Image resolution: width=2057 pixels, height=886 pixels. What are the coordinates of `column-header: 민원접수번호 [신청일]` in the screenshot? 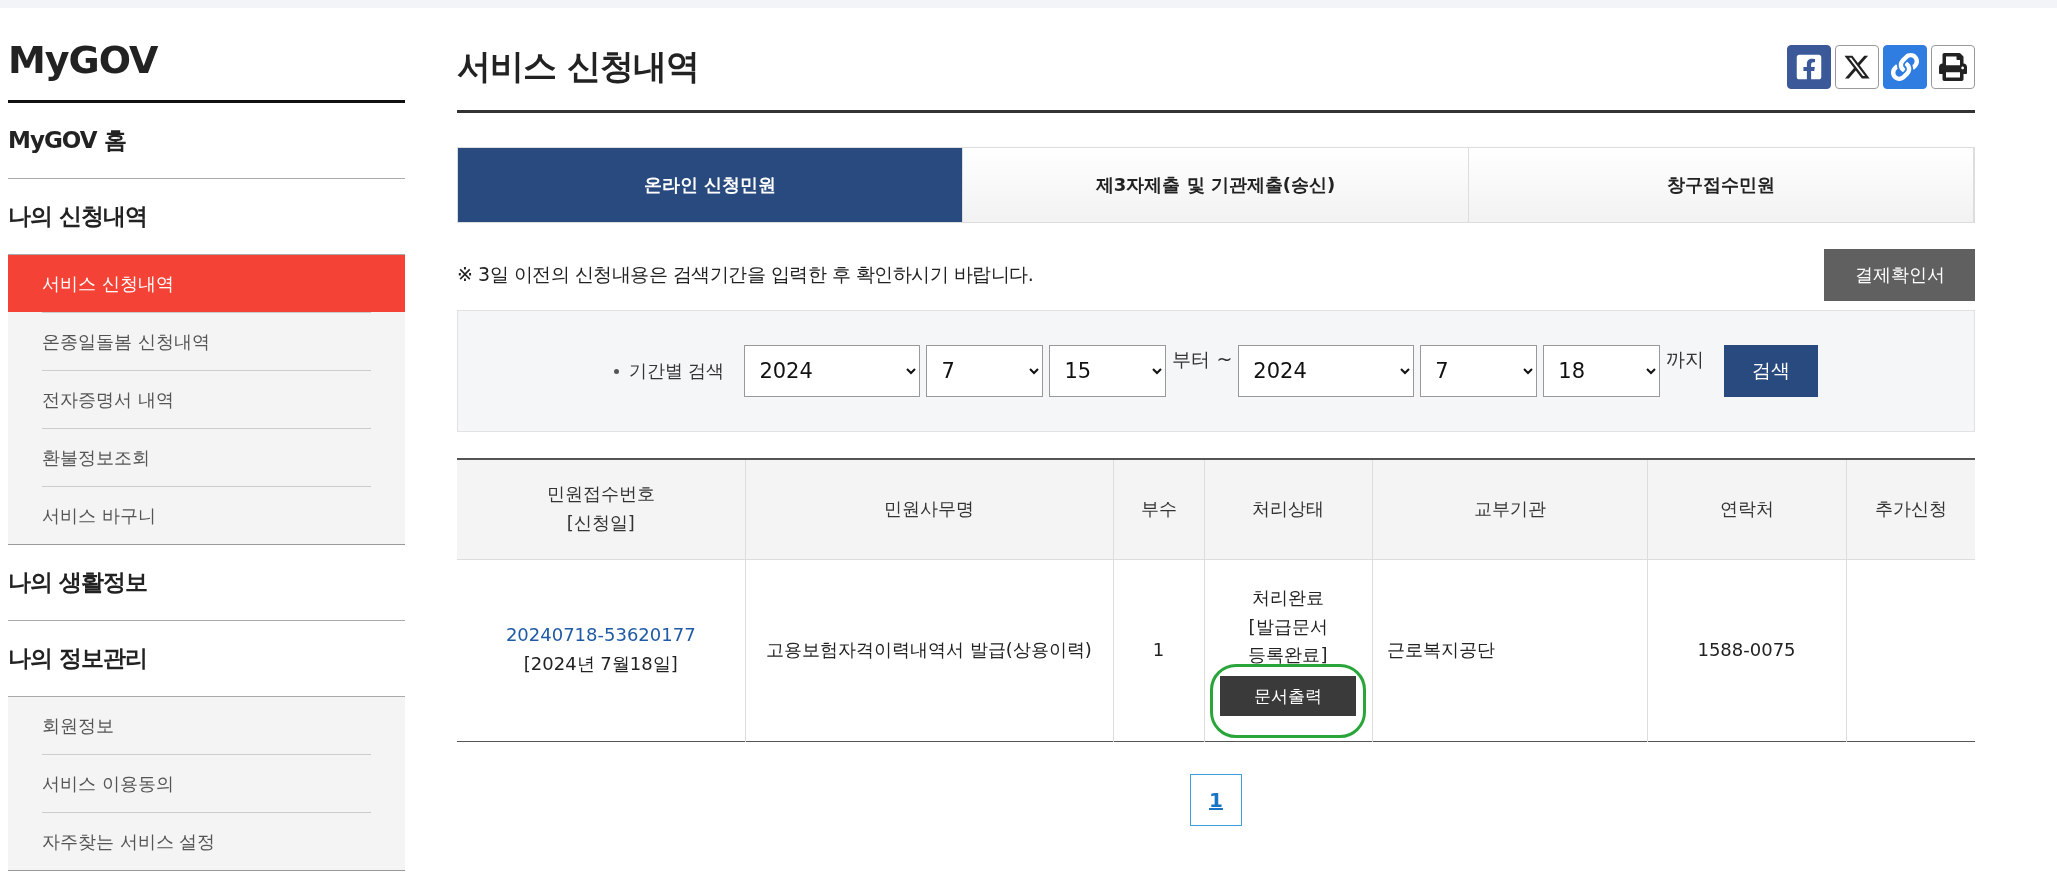 It's located at (601, 509).